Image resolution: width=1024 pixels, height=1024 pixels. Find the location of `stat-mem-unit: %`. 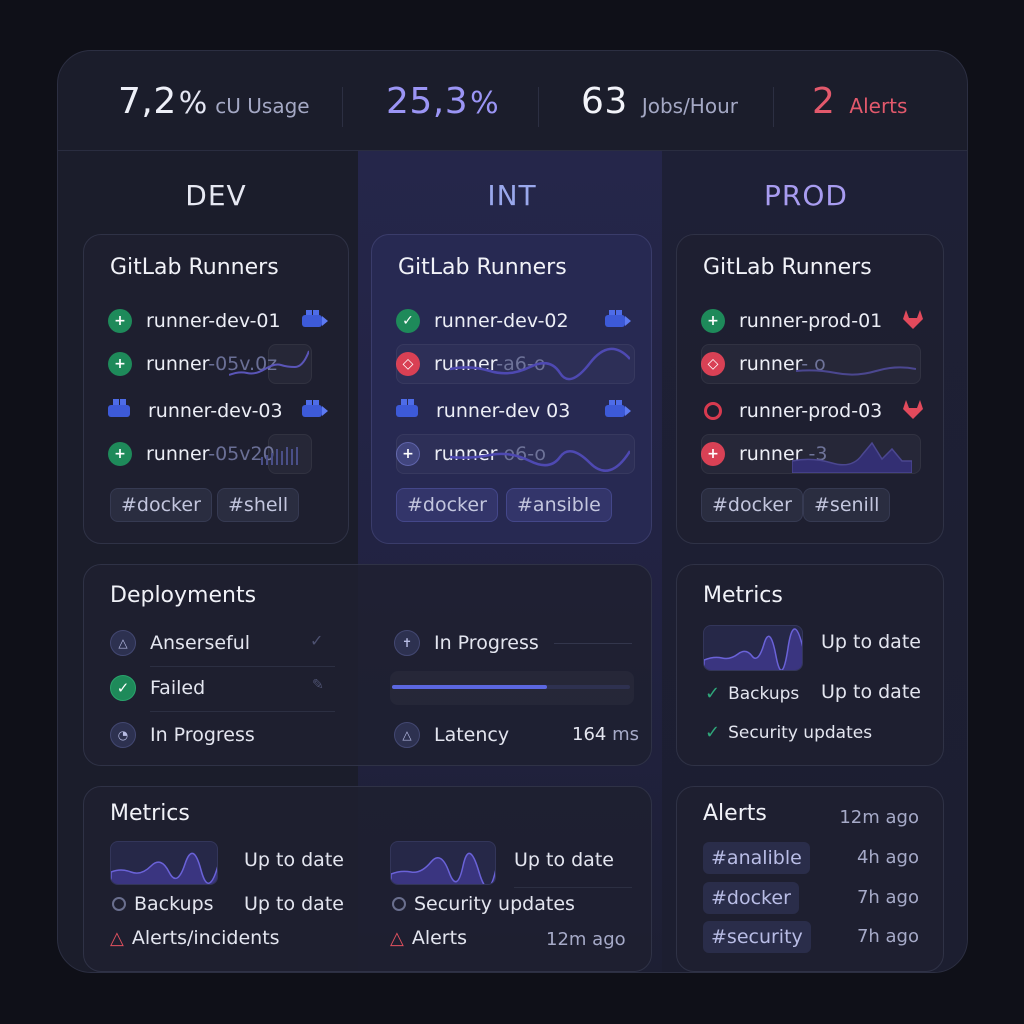

stat-mem-unit: % is located at coordinates (485, 103).